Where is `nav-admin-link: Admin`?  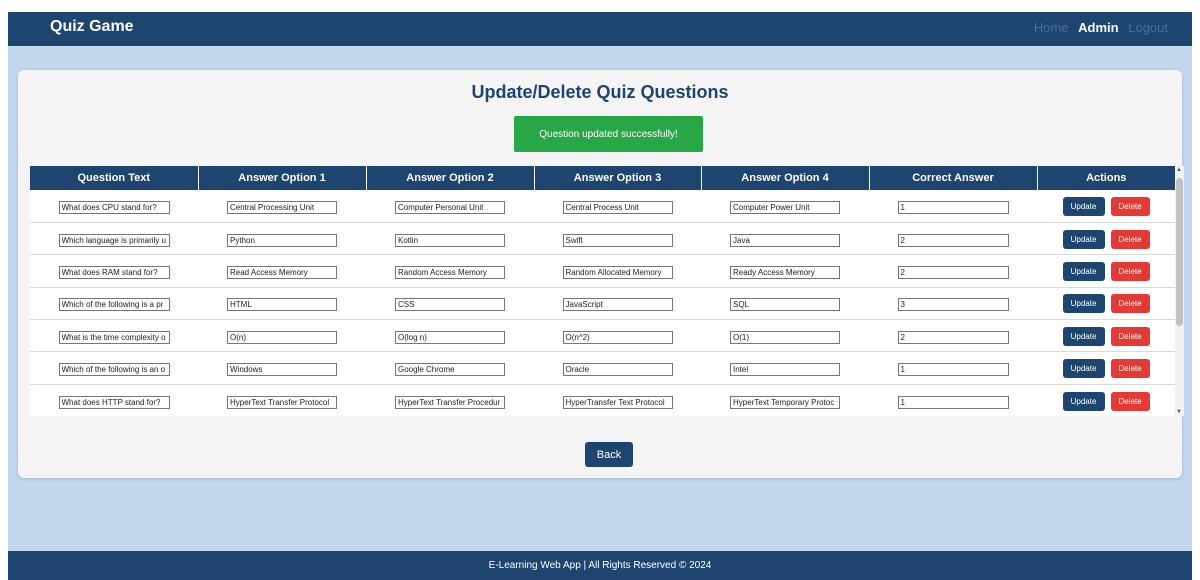
nav-admin-link: Admin is located at coordinates (1098, 27).